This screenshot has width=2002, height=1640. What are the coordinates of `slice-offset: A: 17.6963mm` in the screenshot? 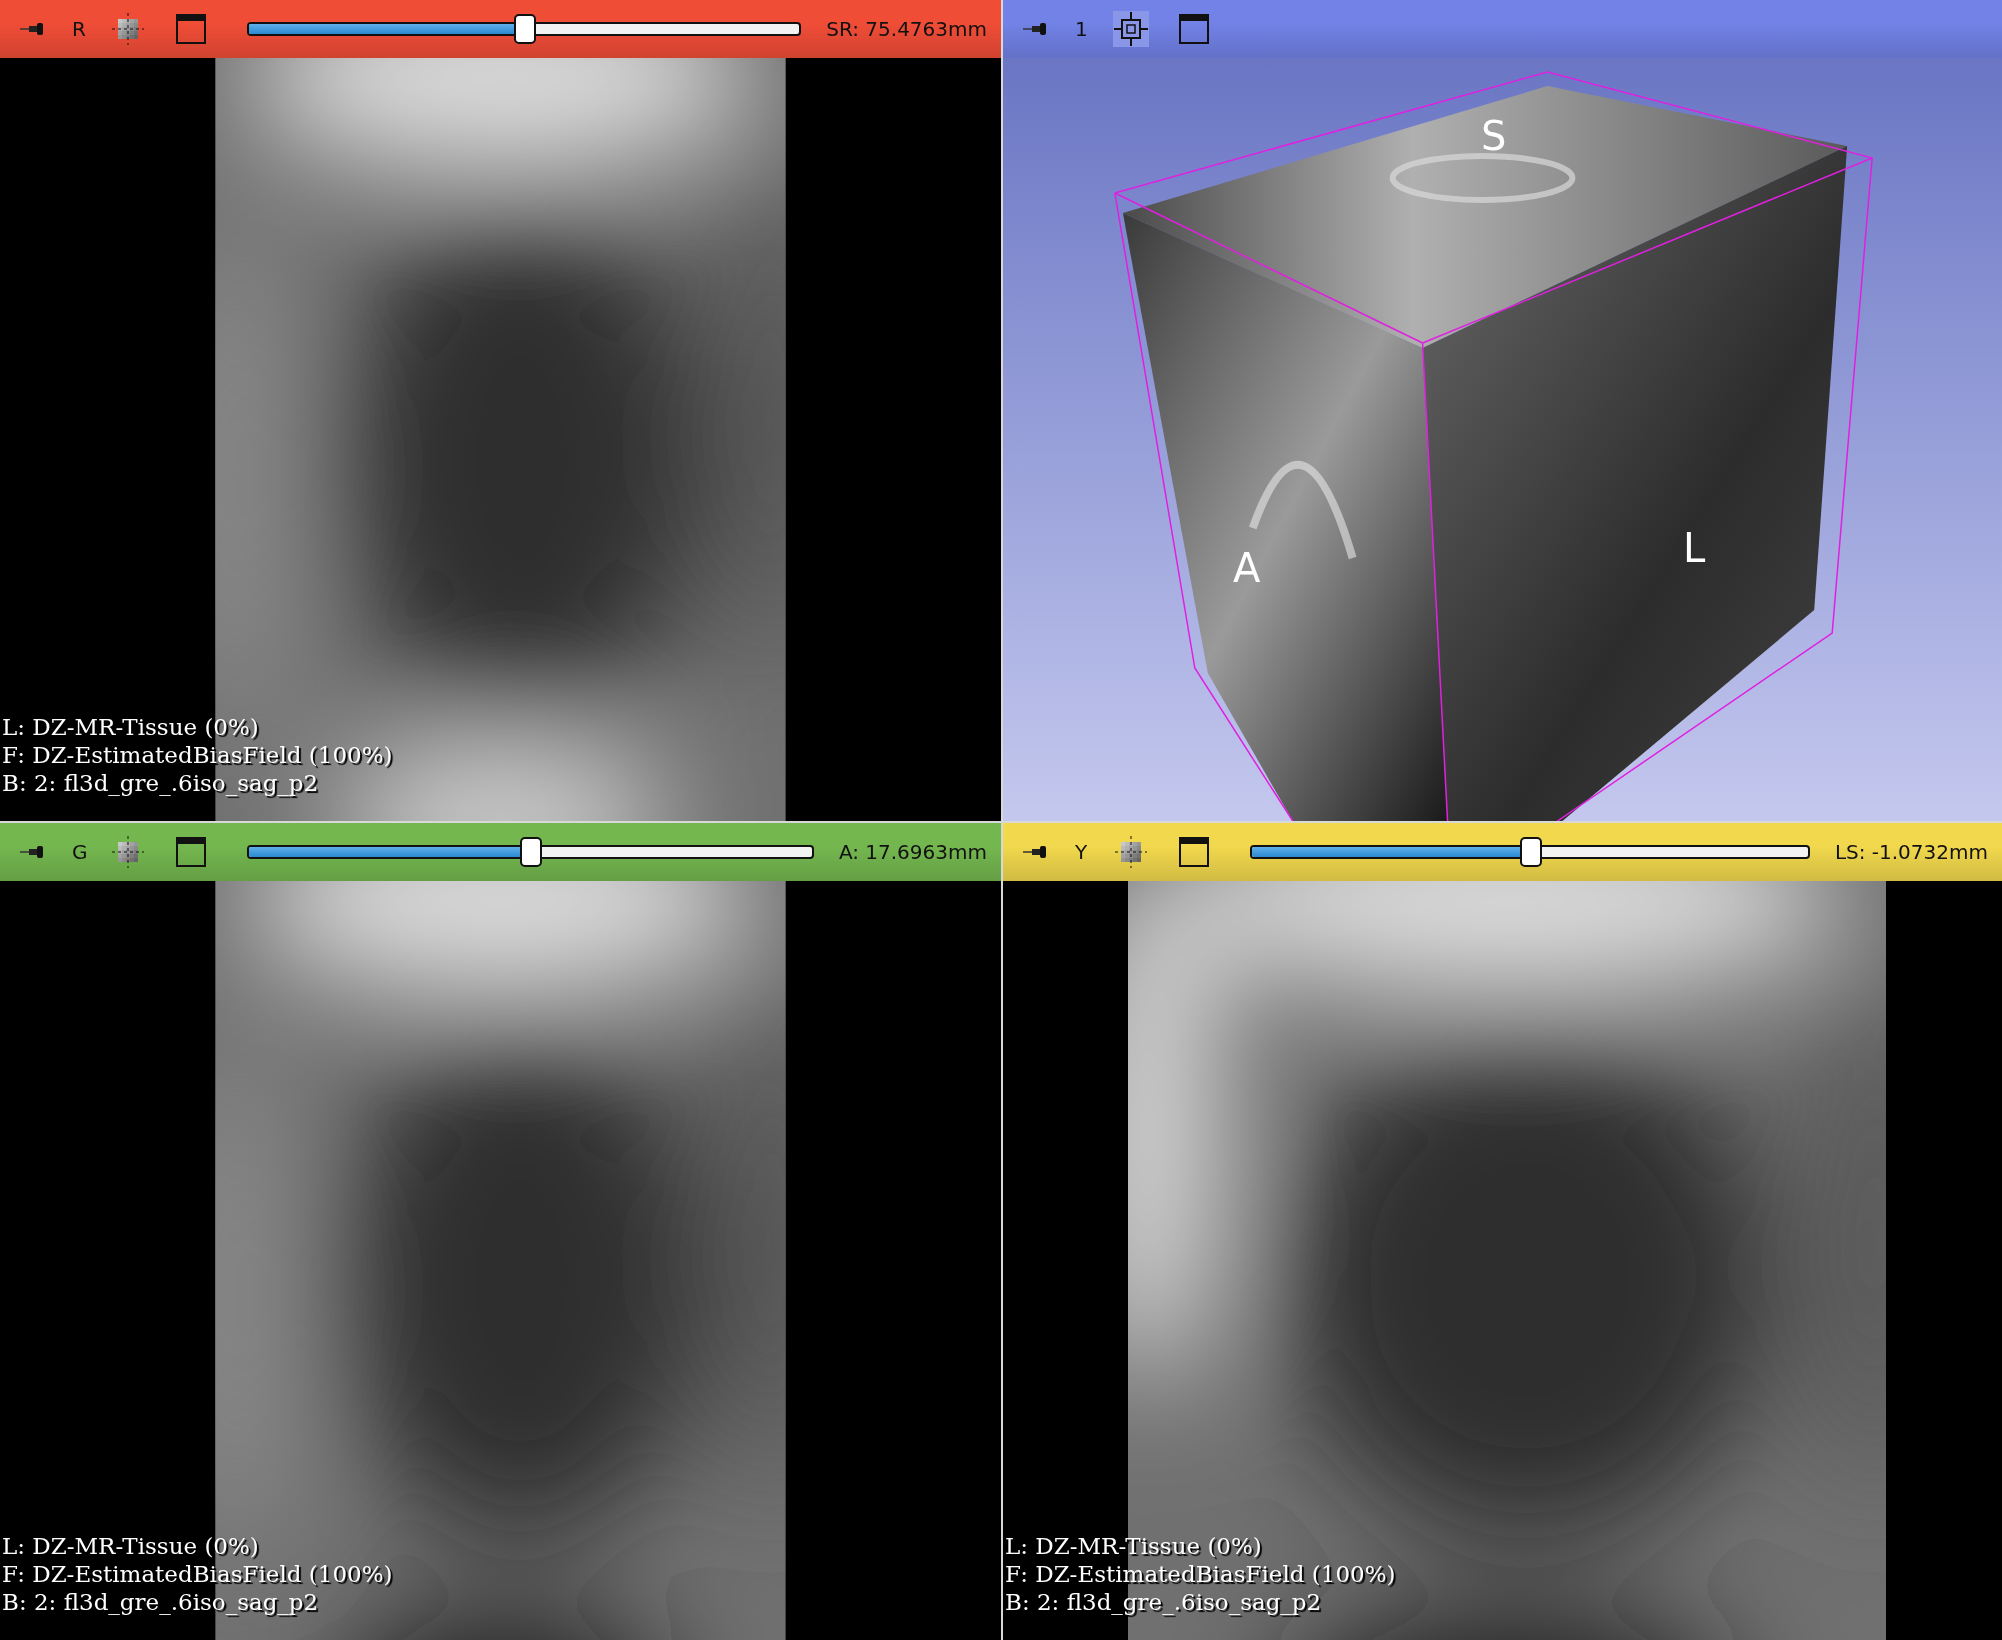 It's located at (912, 852).